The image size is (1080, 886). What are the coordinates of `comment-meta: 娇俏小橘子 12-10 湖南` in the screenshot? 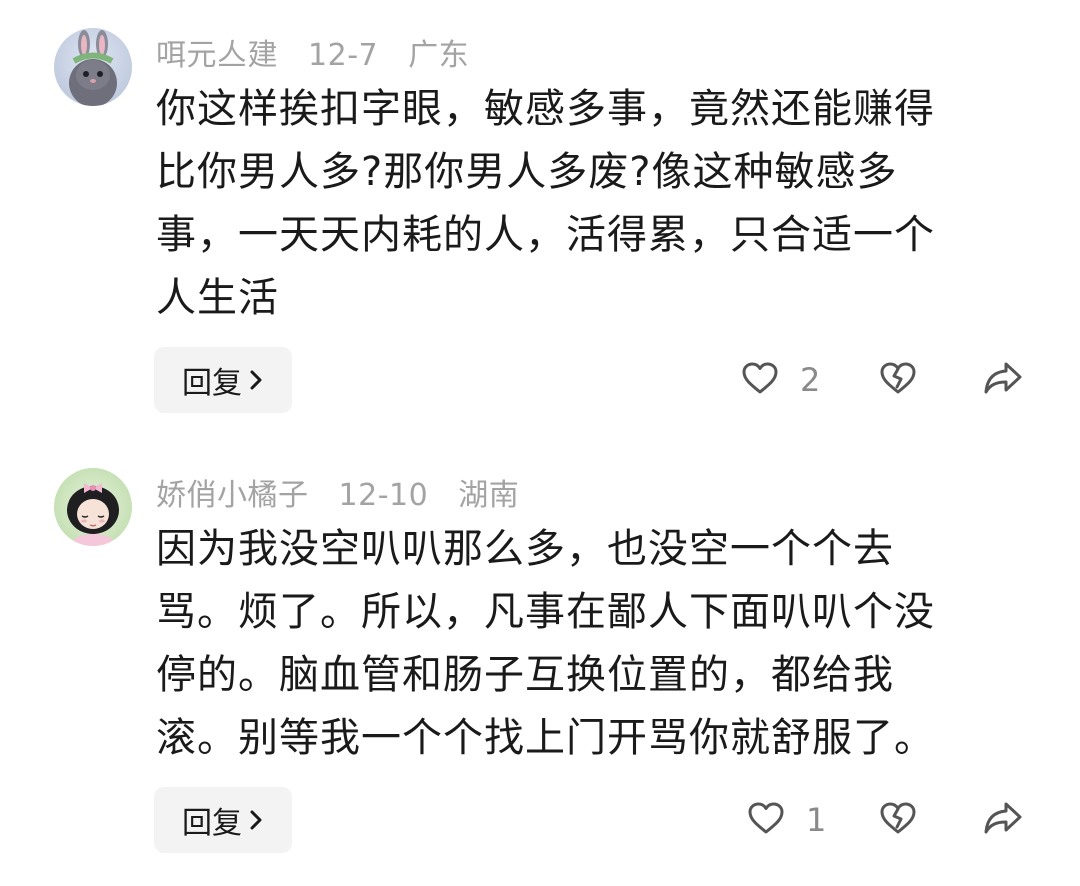 It's located at (347, 492).